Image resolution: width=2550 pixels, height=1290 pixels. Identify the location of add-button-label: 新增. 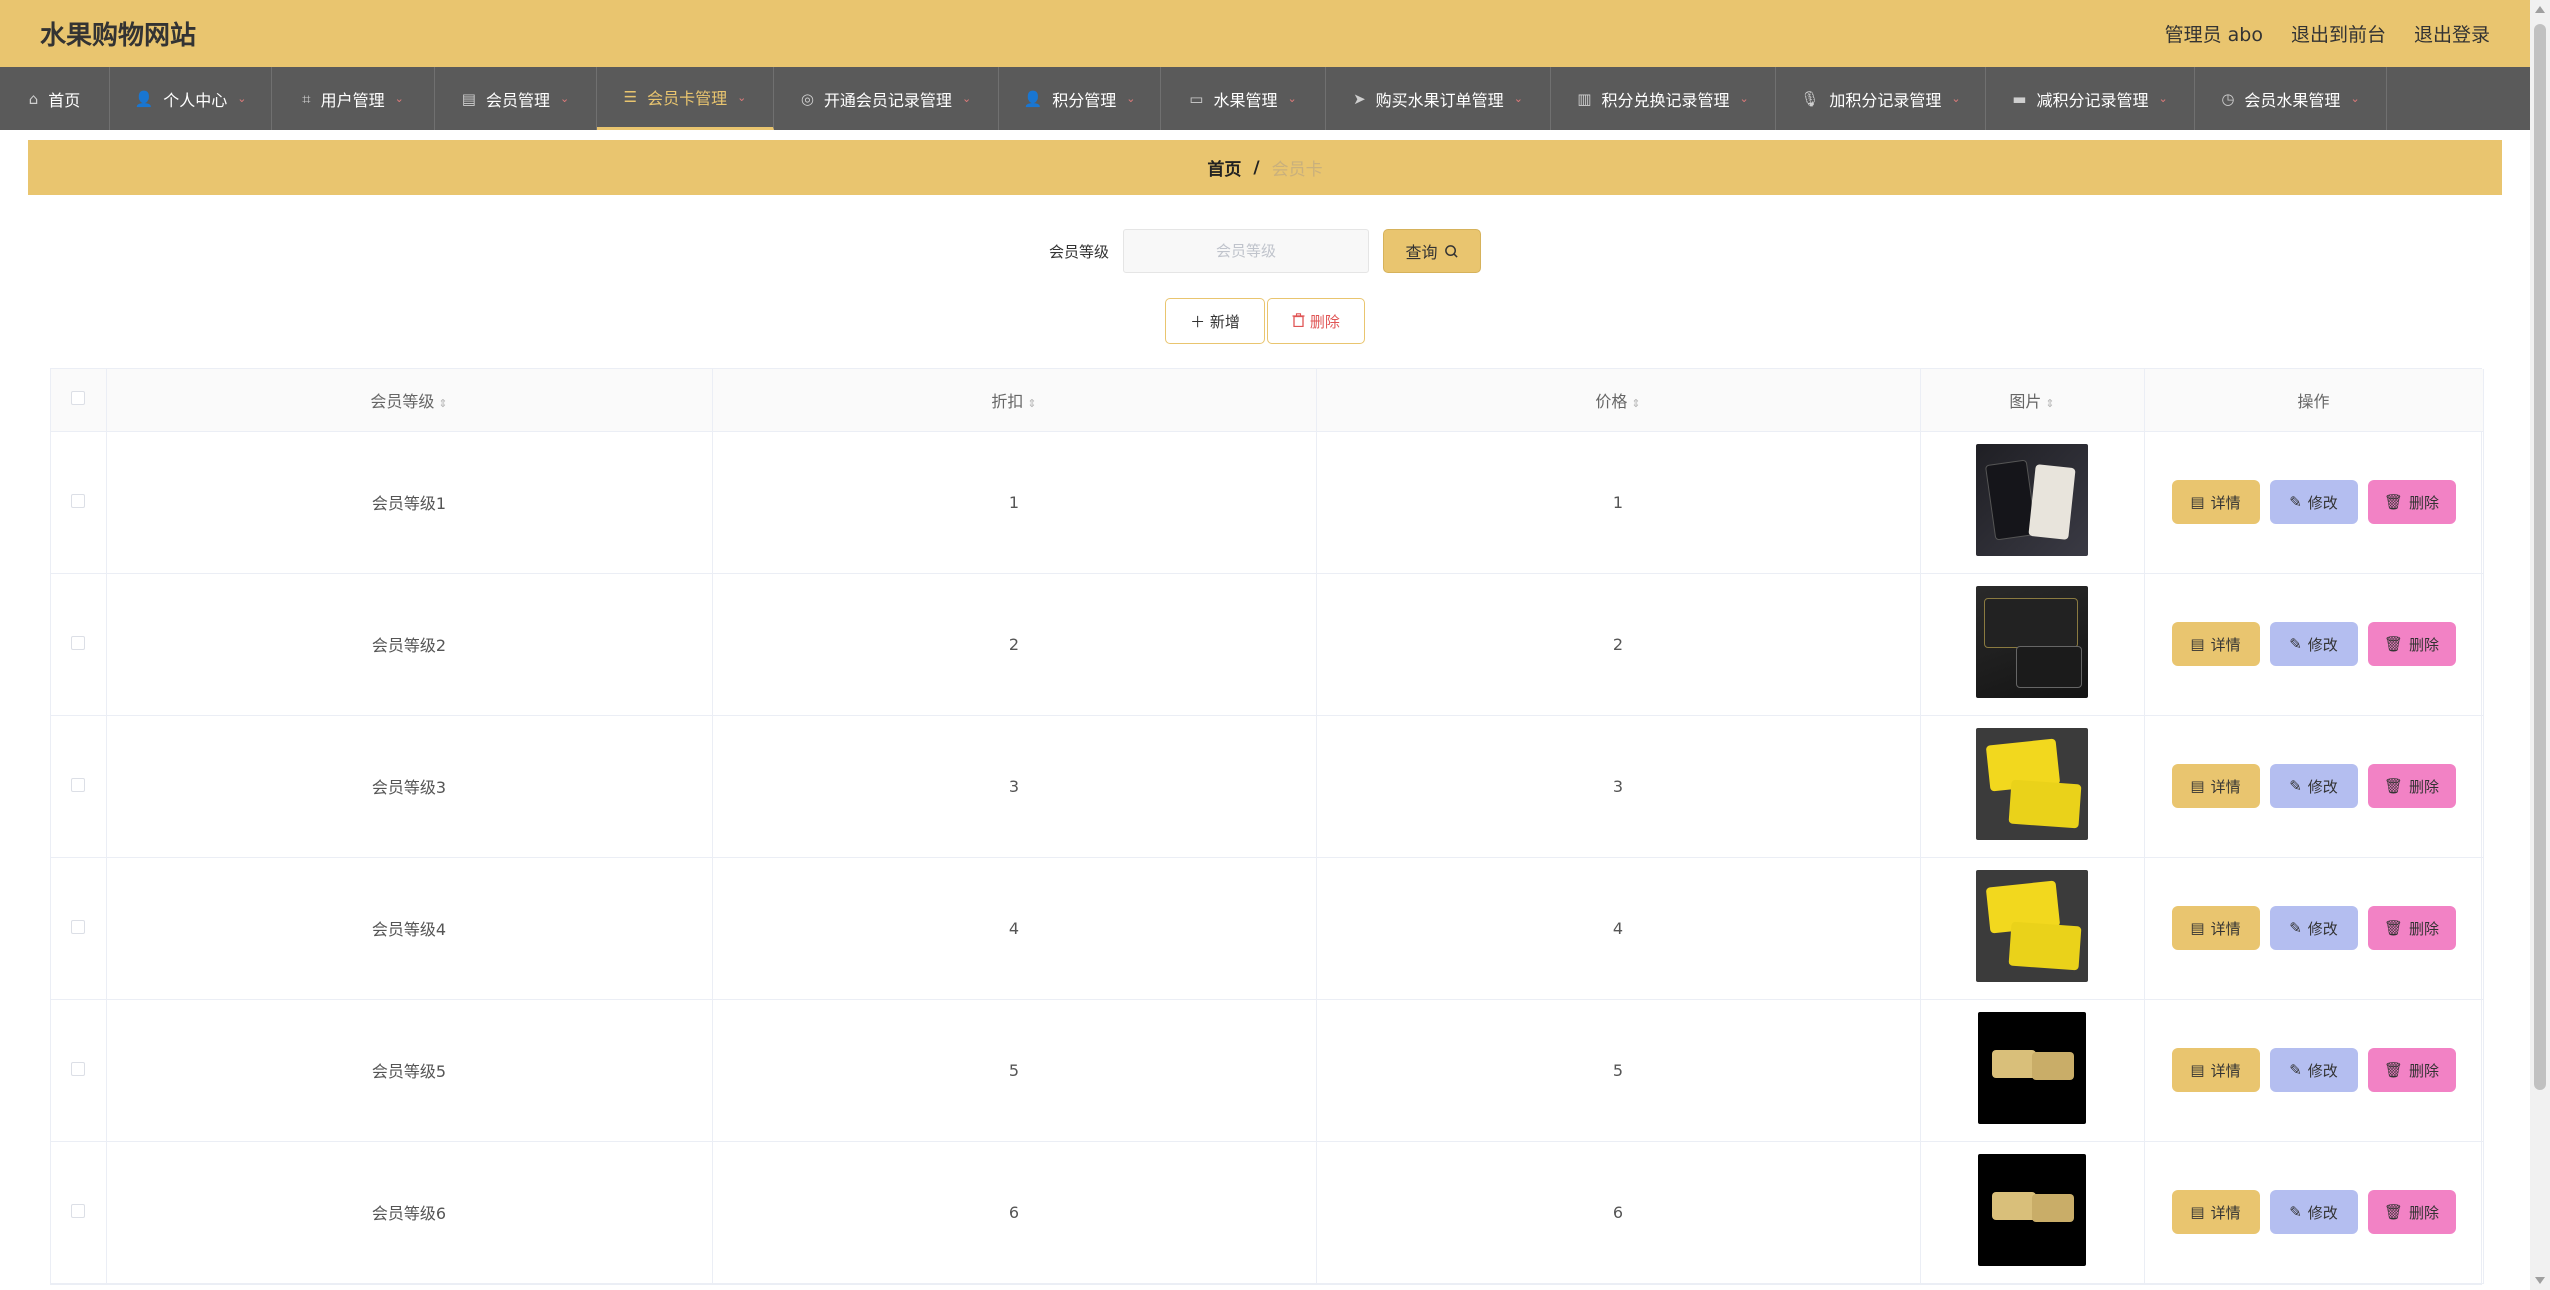
(1224, 321).